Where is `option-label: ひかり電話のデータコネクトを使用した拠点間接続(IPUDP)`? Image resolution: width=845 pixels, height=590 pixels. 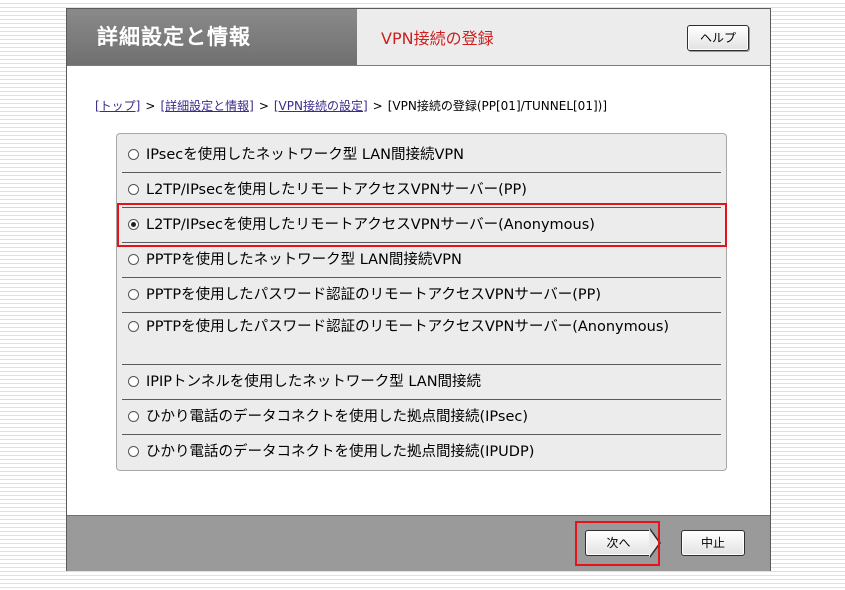 option-label: ひかり電話のデータコネクトを使用した拠点間接続(IPUDP) is located at coordinates (340, 452).